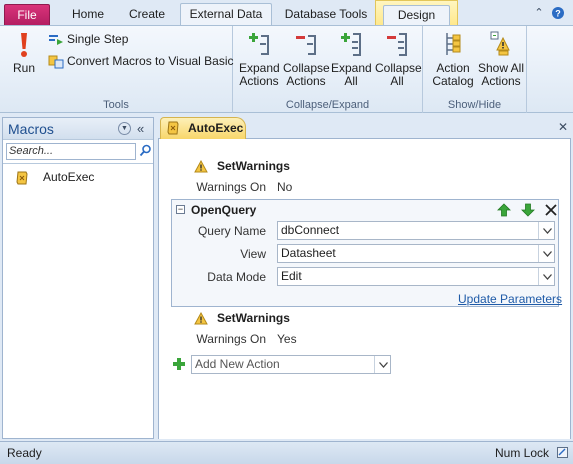  I want to click on collapse-actions-label-2: Actions, so click(306, 81).